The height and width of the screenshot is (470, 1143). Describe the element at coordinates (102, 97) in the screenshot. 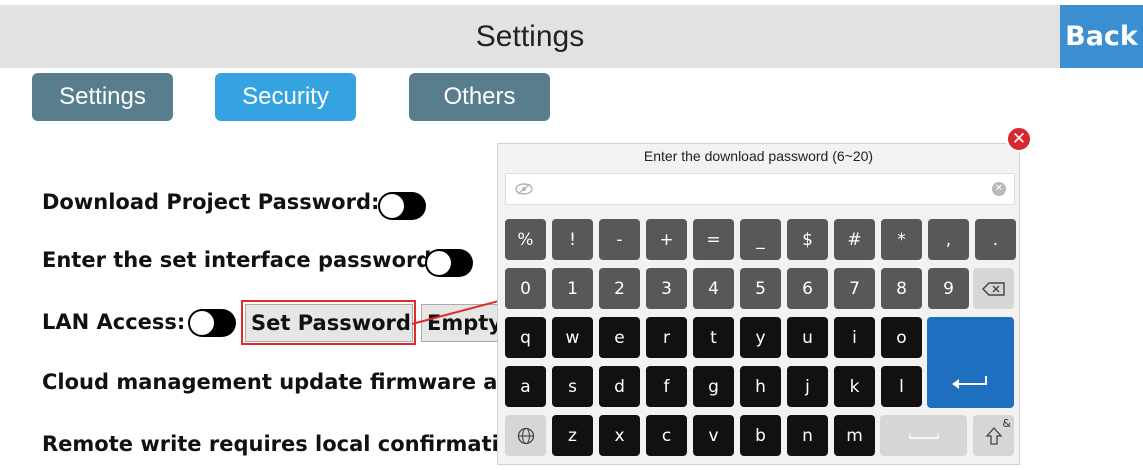

I see `tab-settings: Settings` at that location.